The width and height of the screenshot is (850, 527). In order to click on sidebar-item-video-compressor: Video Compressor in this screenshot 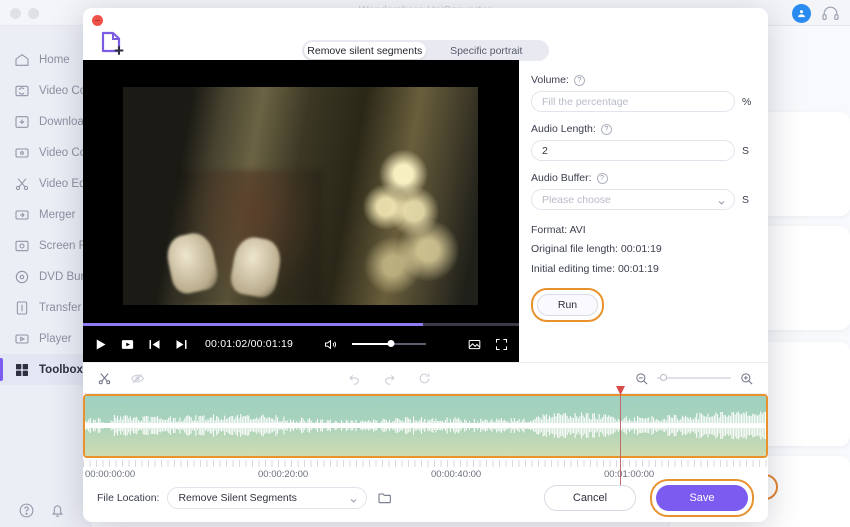, I will do `click(67, 152)`.